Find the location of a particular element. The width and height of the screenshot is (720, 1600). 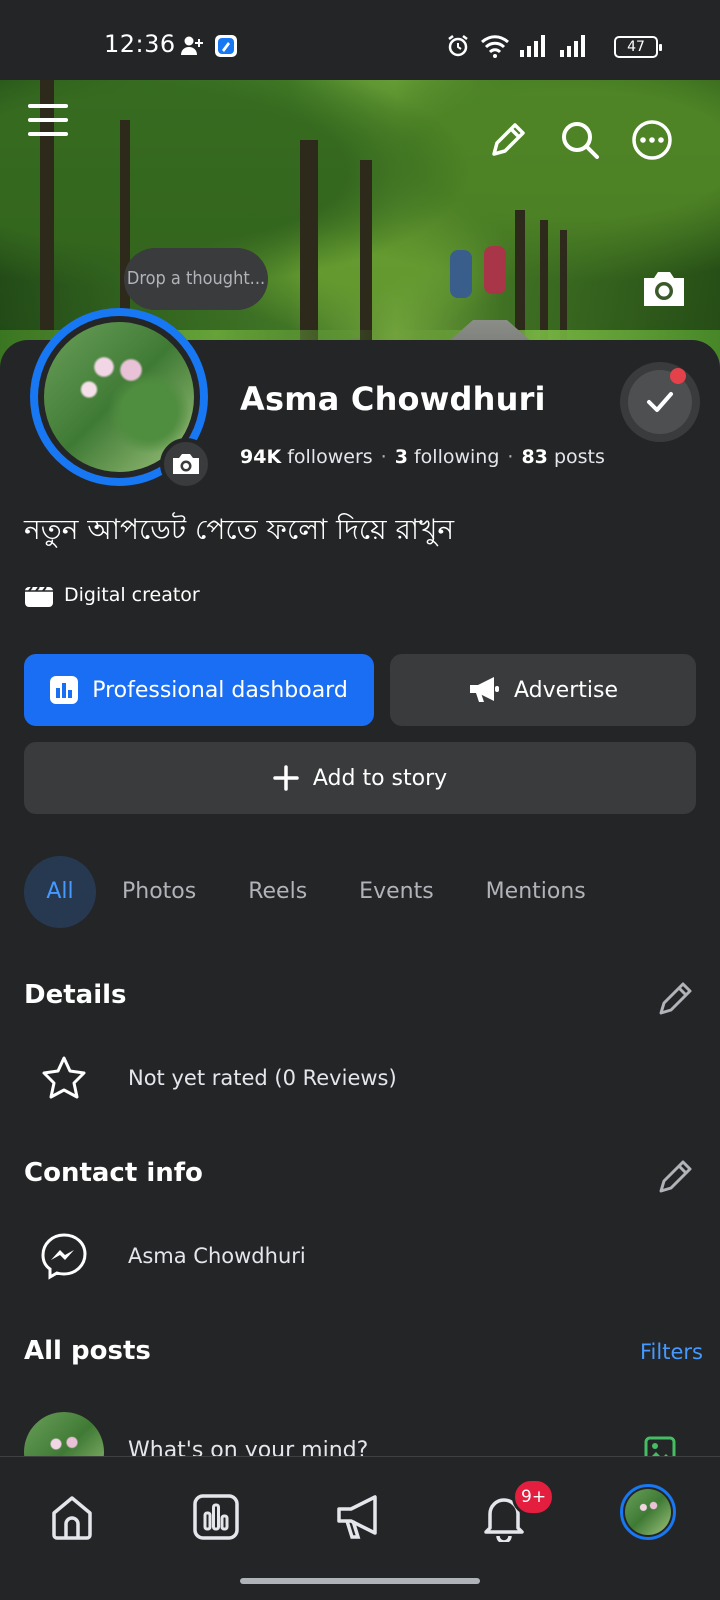

post-composer: What's on your mind? is located at coordinates (360, 1434).